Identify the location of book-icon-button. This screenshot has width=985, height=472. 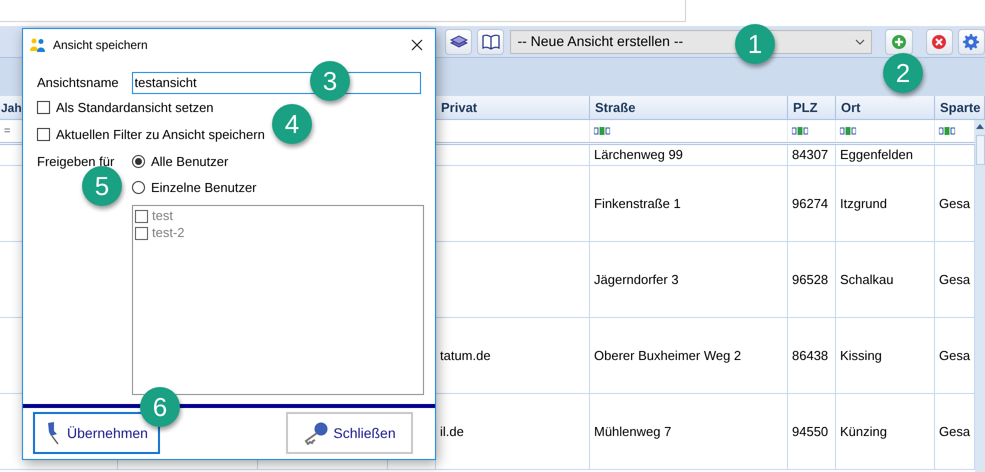
(490, 41).